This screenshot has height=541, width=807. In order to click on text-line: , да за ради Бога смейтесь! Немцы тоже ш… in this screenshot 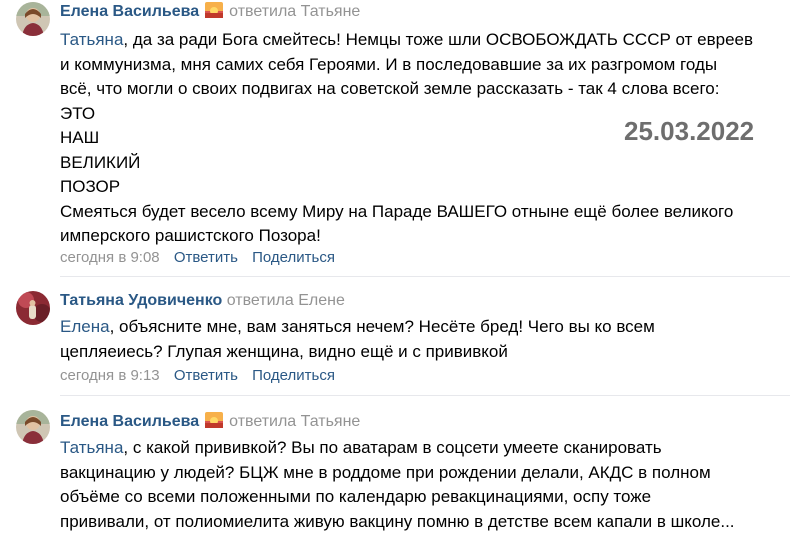, I will do `click(438, 39)`.